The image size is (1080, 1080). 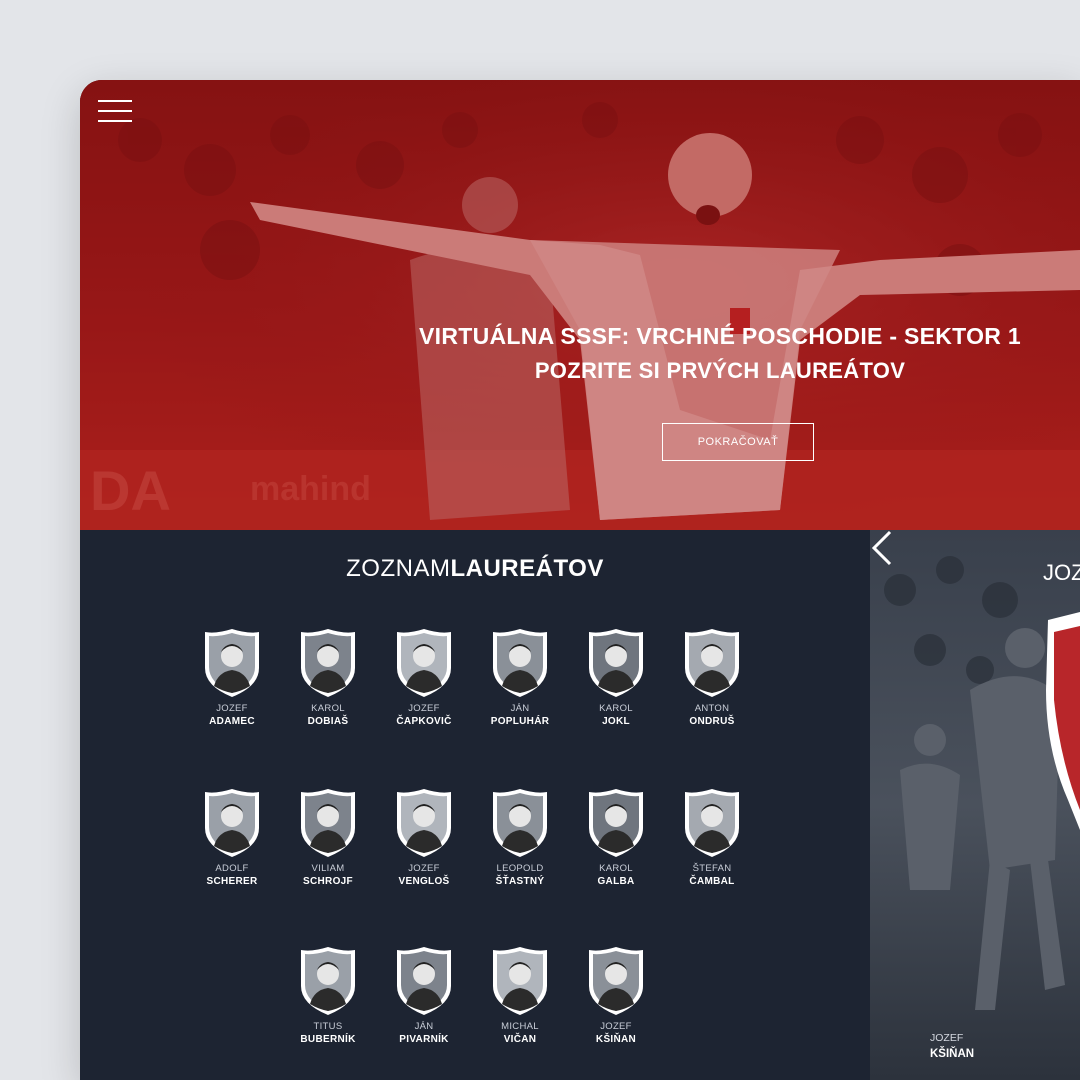 I want to click on laureate-card: JOZEF VENGLOŠ, so click(x=424, y=837).